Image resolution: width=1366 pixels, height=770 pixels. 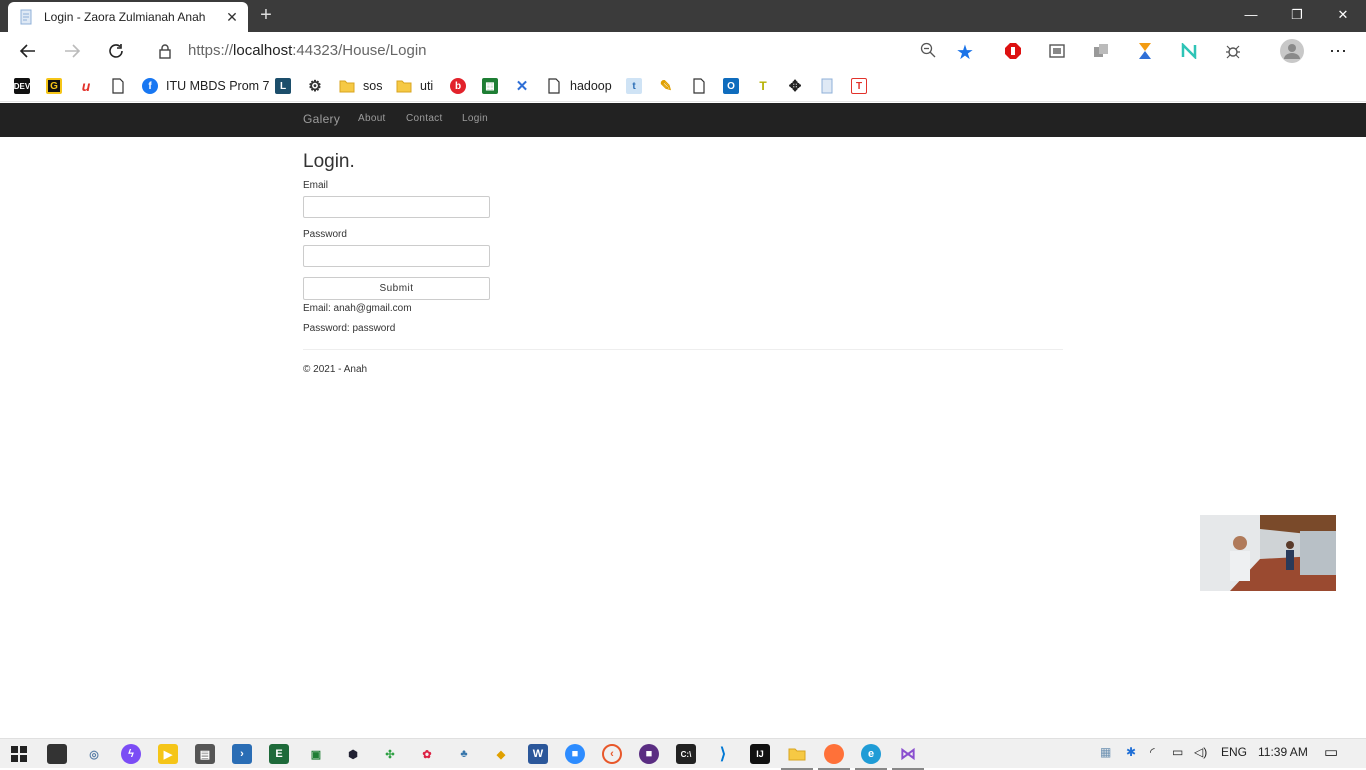 What do you see at coordinates (831, 86) in the screenshot?
I see `bookmark-doc` at bounding box center [831, 86].